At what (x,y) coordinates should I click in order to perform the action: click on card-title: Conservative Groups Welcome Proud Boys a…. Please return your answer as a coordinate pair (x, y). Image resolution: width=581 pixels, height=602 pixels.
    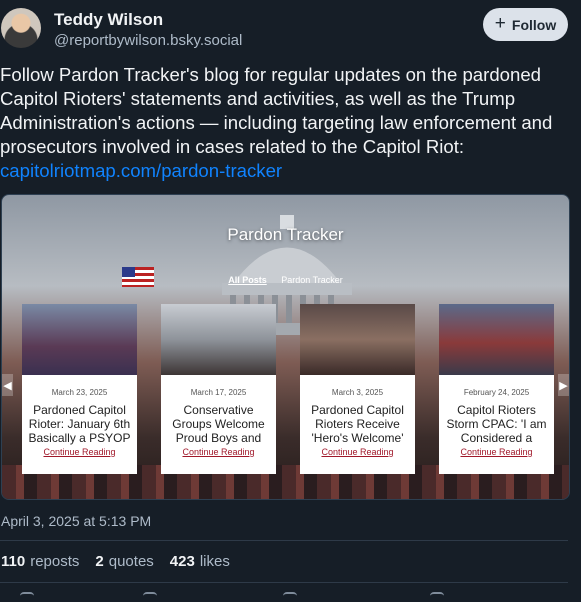
    Looking at the image, I should click on (218, 424).